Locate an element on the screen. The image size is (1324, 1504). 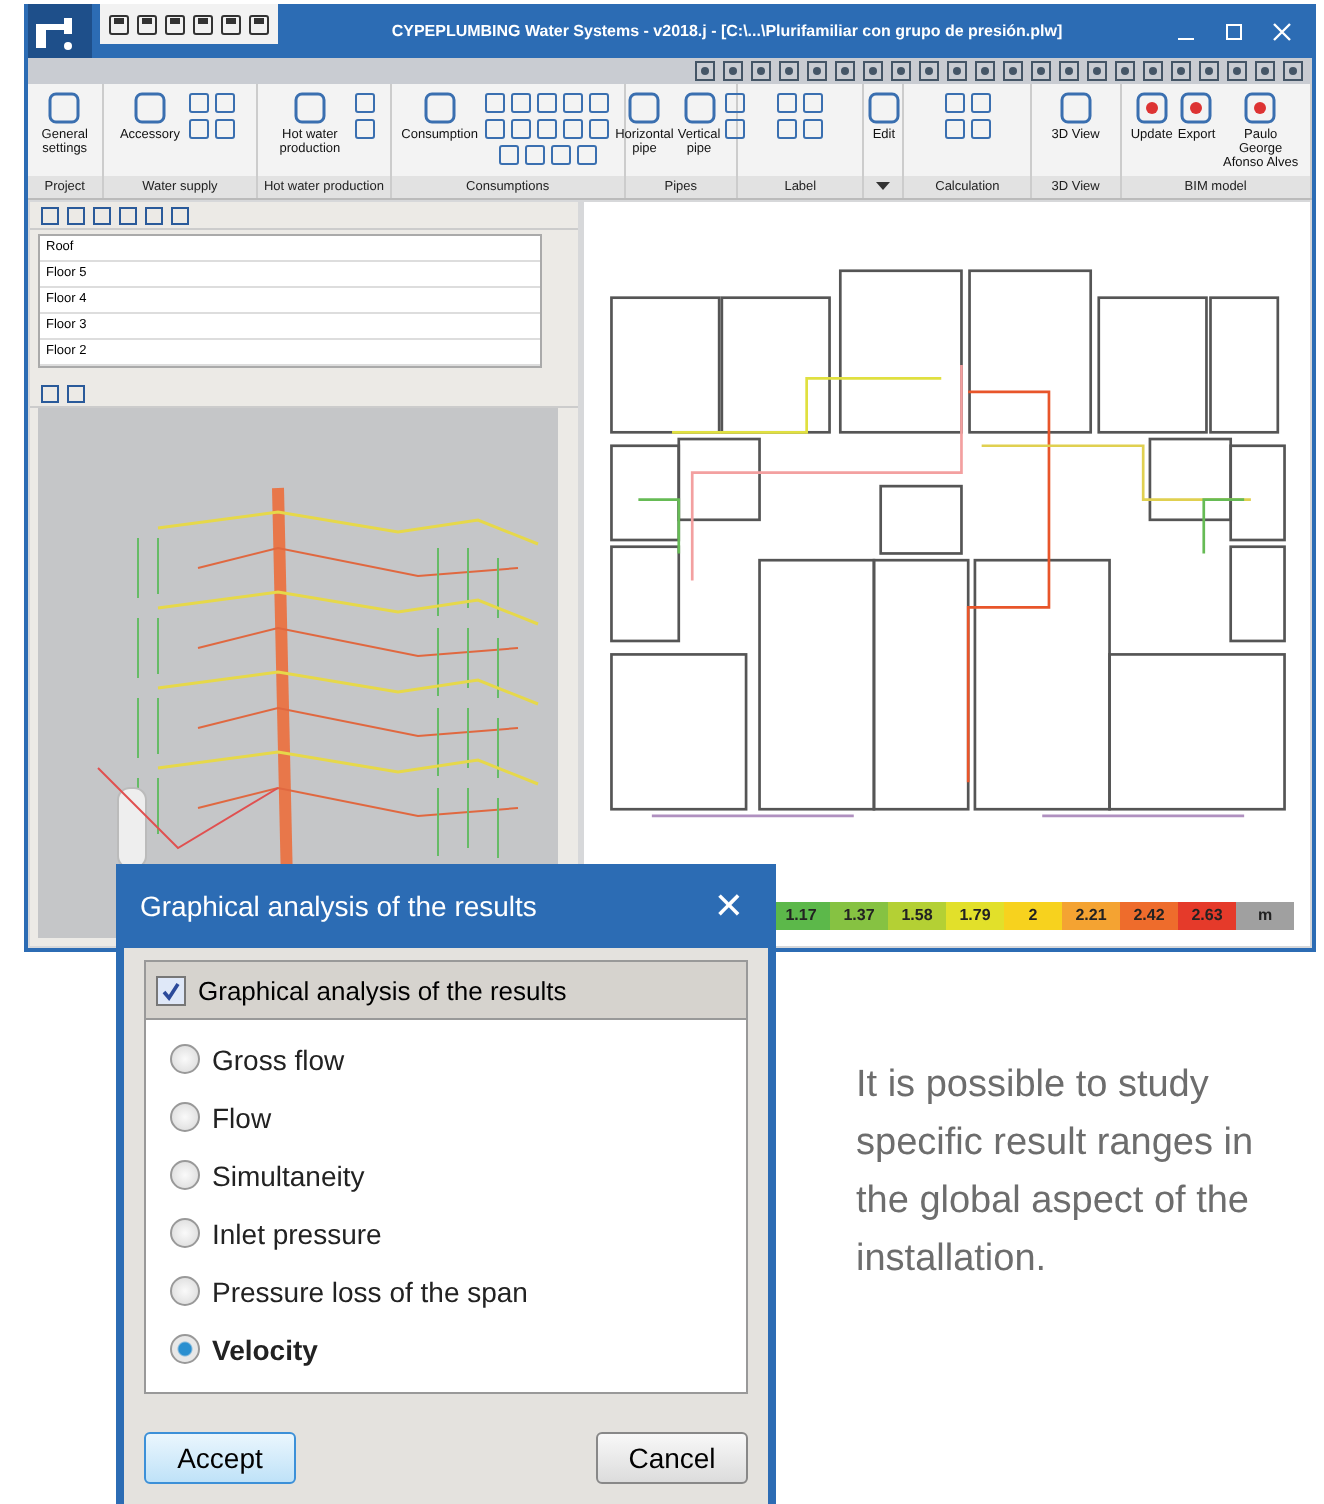
legend-segment: 2.63 is located at coordinates (1207, 916).